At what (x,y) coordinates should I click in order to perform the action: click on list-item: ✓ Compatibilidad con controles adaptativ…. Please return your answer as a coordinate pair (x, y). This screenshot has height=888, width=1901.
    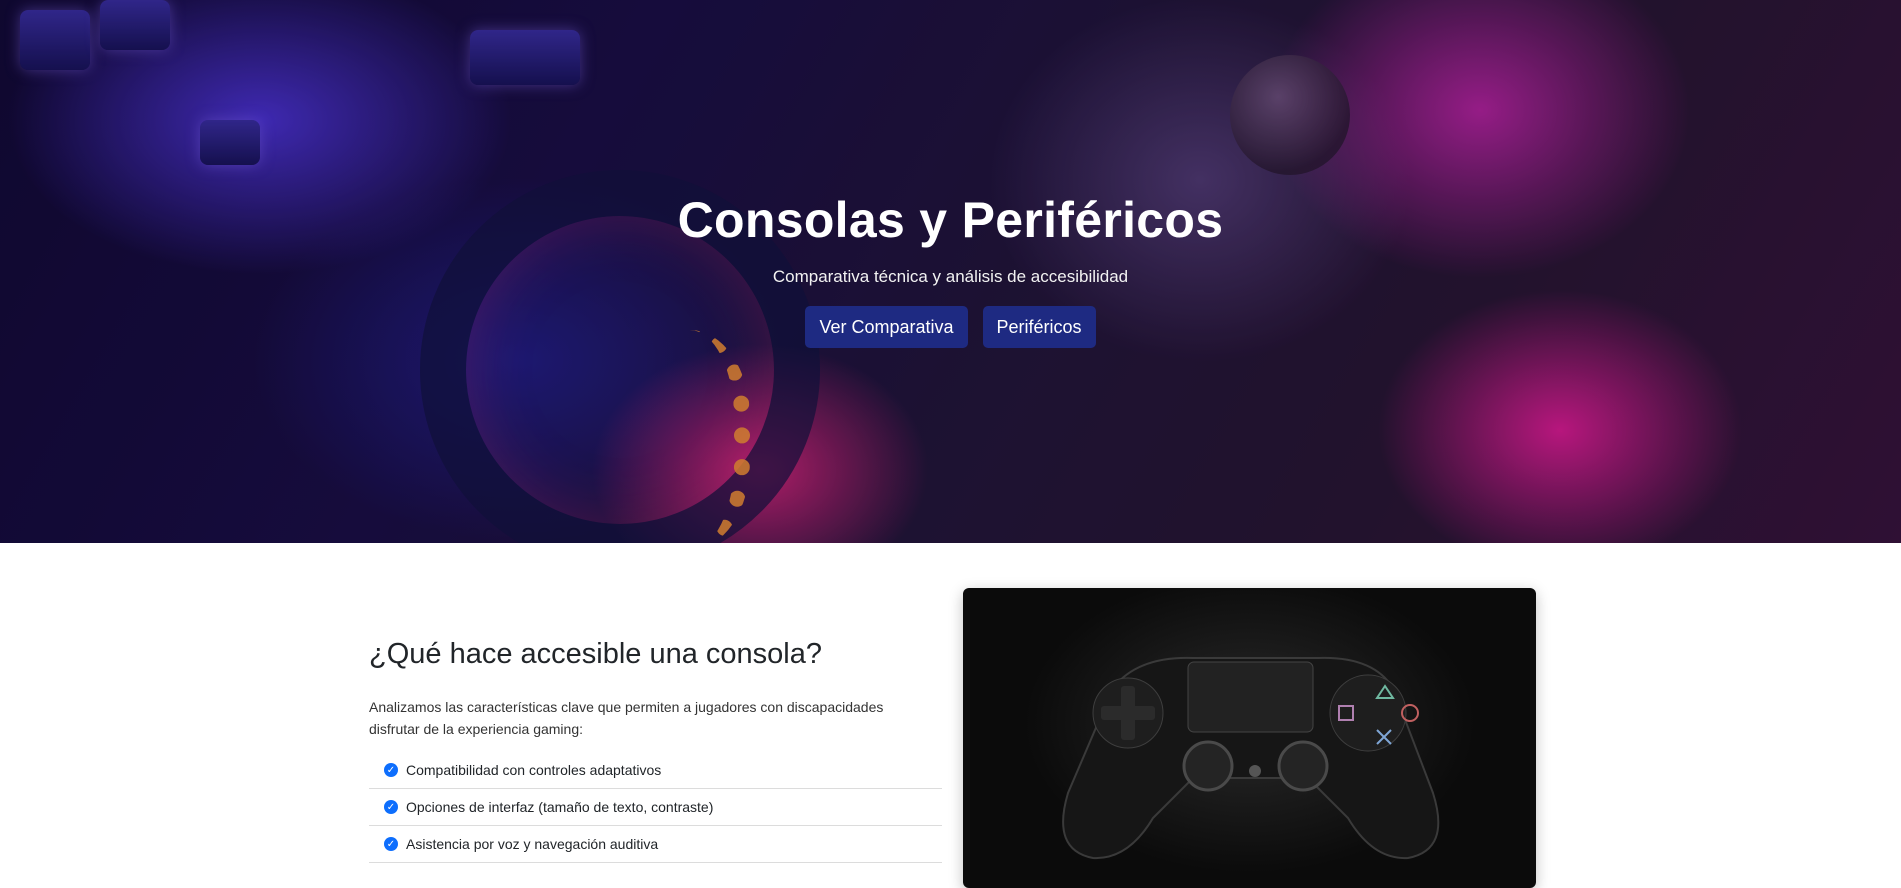
    Looking at the image, I should click on (655, 770).